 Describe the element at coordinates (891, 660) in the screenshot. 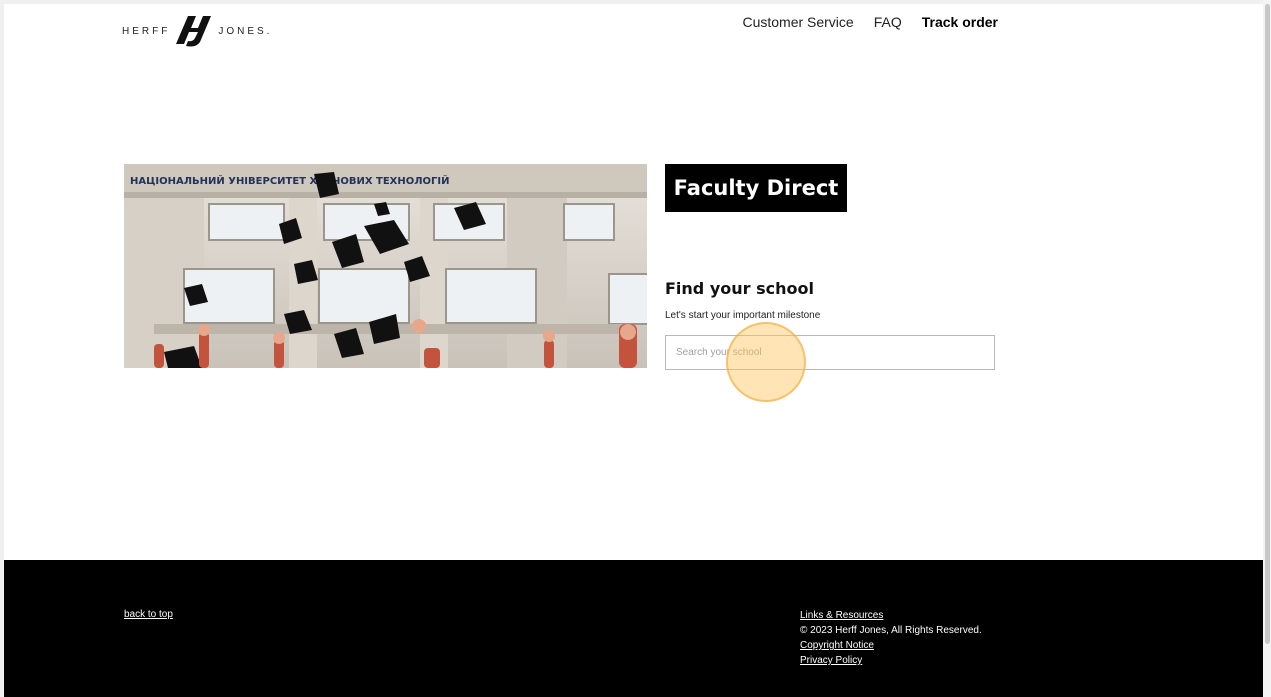

I see `privacy-policy-link: Privacy Policy` at that location.